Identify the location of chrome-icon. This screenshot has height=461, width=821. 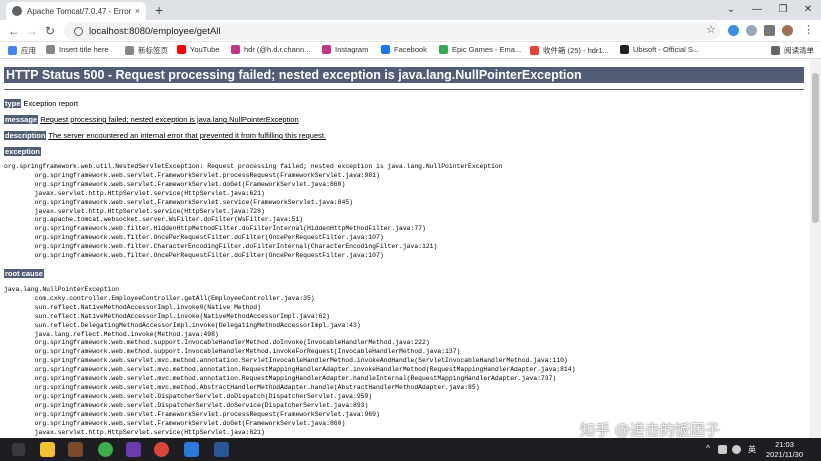
(161, 449).